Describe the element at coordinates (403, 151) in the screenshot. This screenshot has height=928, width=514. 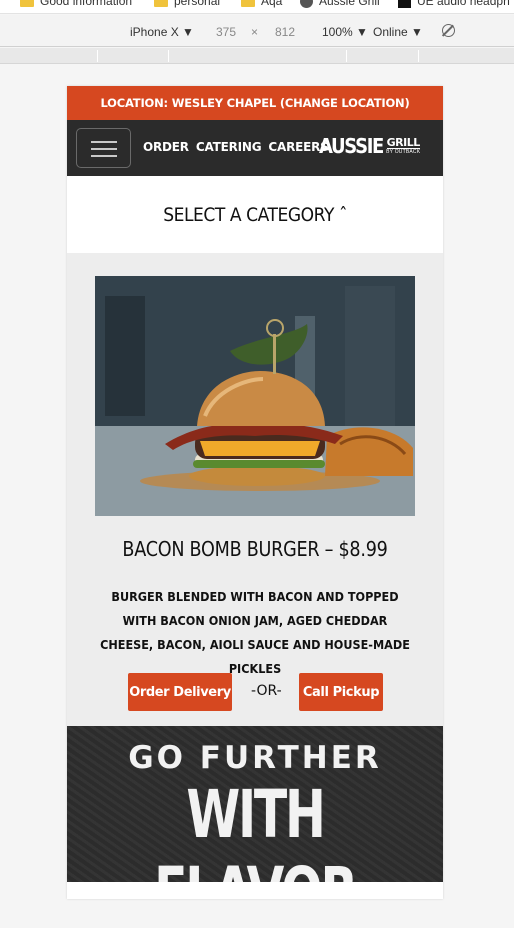
I see `logo-sub-text: BY OUTBACK` at that location.